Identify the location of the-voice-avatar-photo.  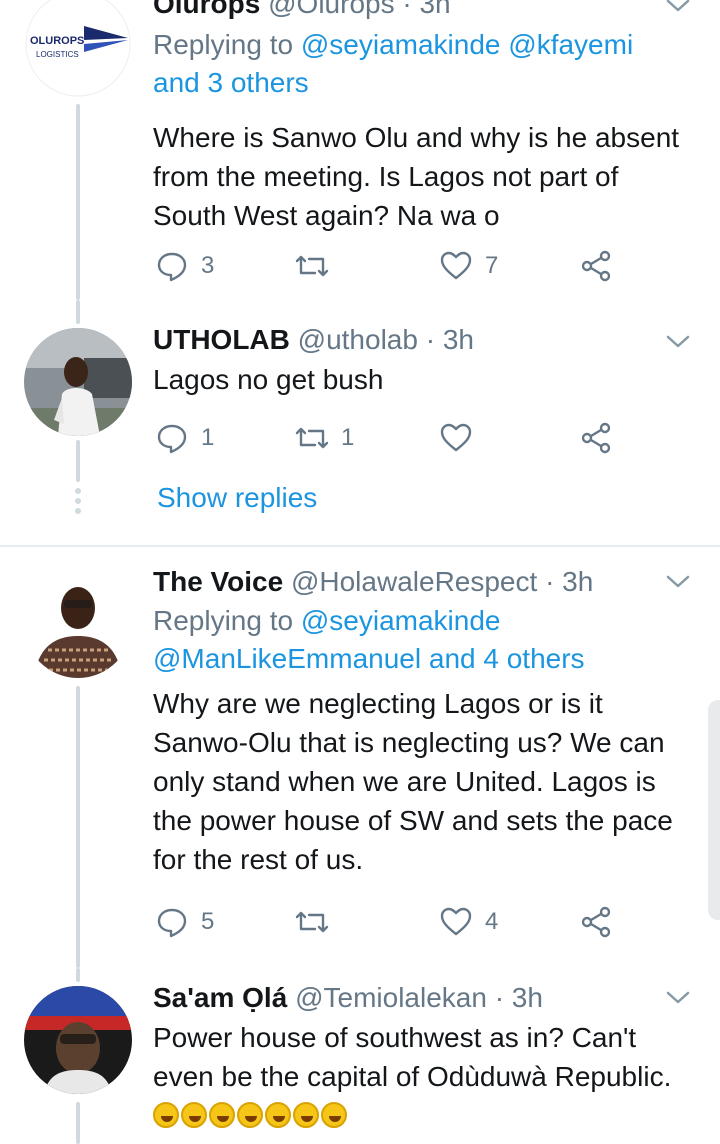
(78, 624).